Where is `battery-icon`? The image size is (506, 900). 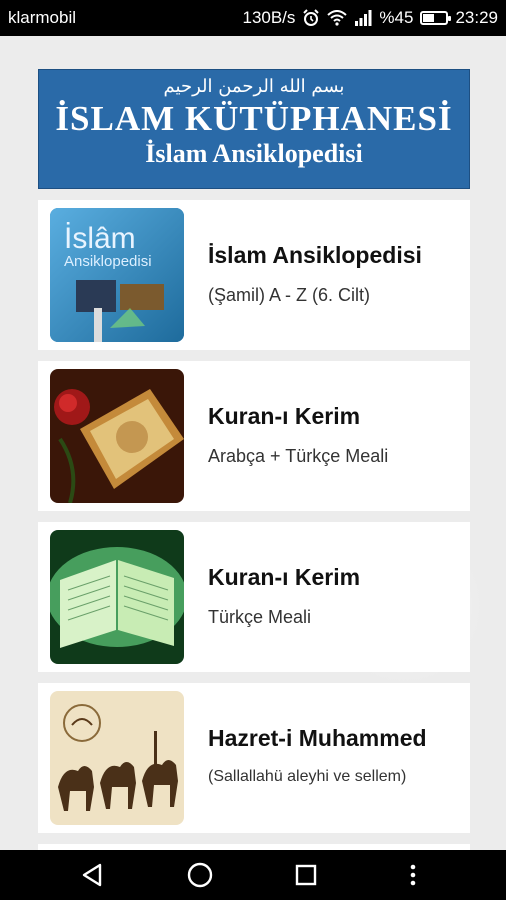
battery-icon is located at coordinates (436, 18).